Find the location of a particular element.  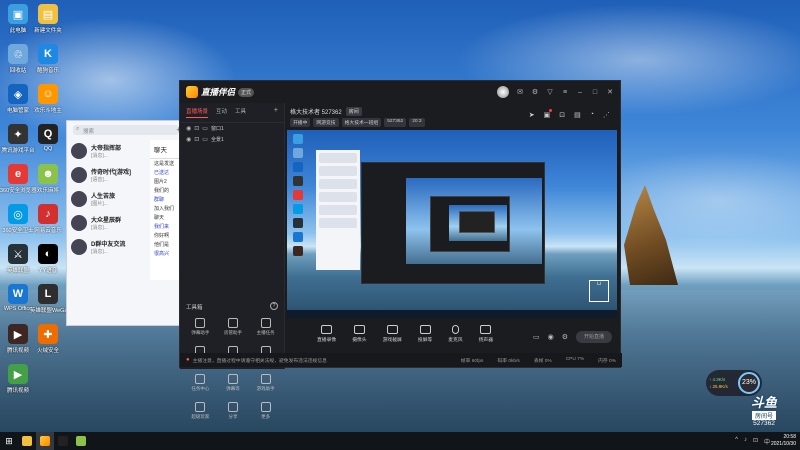

minimize-icon: – is located at coordinates (580, 92).